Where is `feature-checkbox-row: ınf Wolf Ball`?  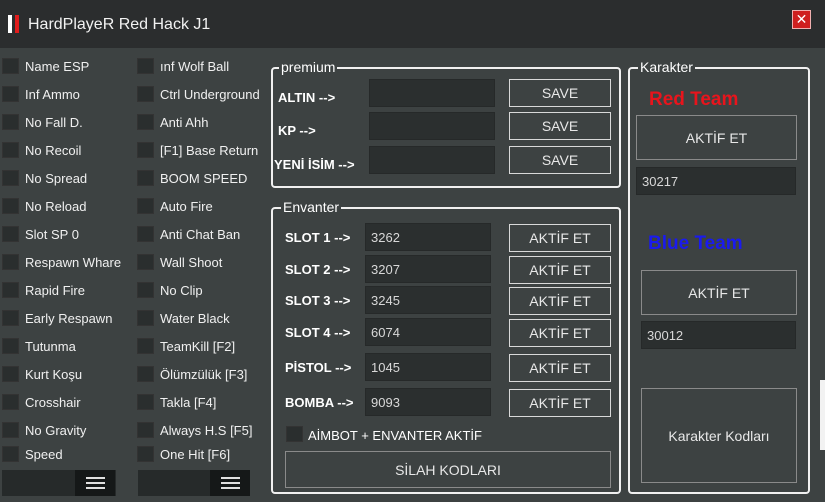
feature-checkbox-row: ınf Wolf Ball is located at coordinates (183, 66).